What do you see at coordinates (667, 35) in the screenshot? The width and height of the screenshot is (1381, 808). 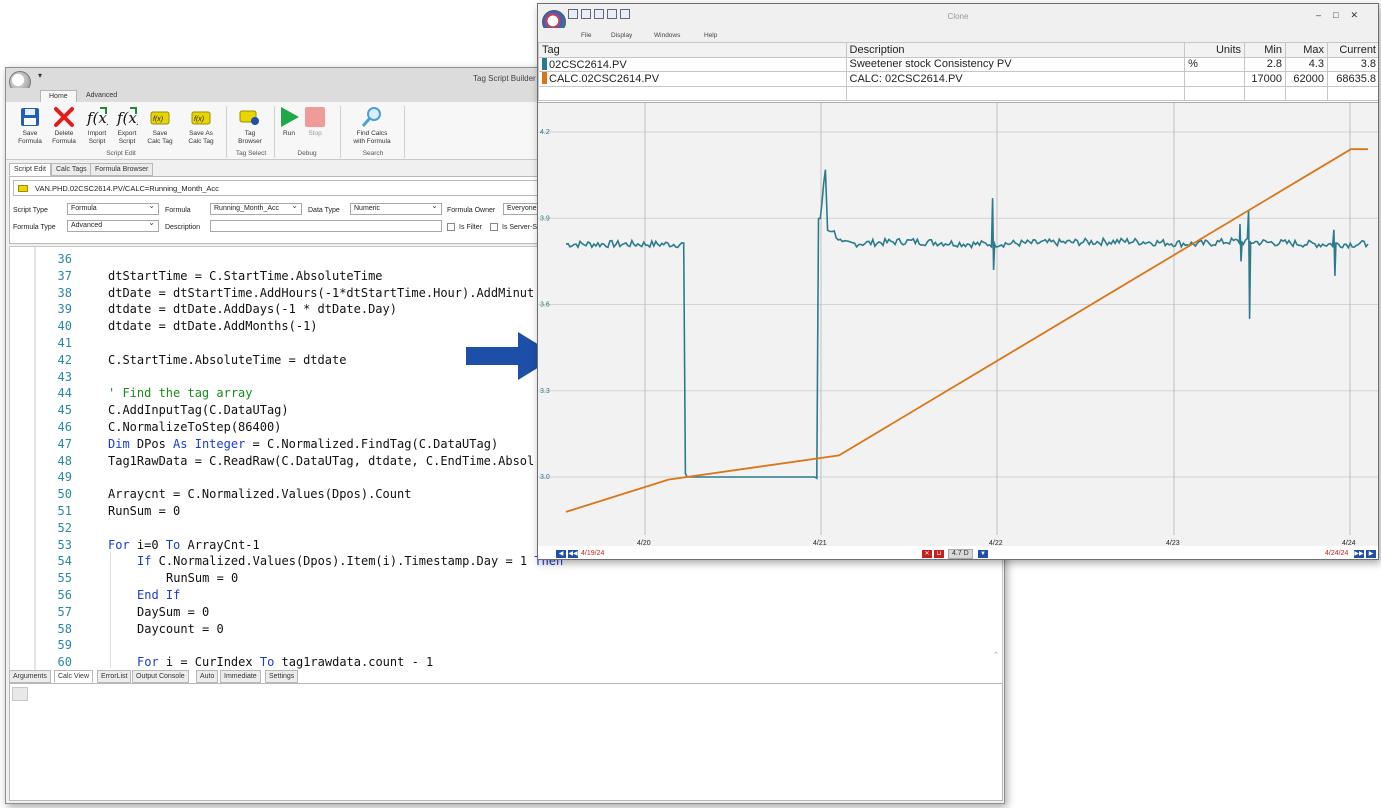 I see `menu-windows: Windows` at bounding box center [667, 35].